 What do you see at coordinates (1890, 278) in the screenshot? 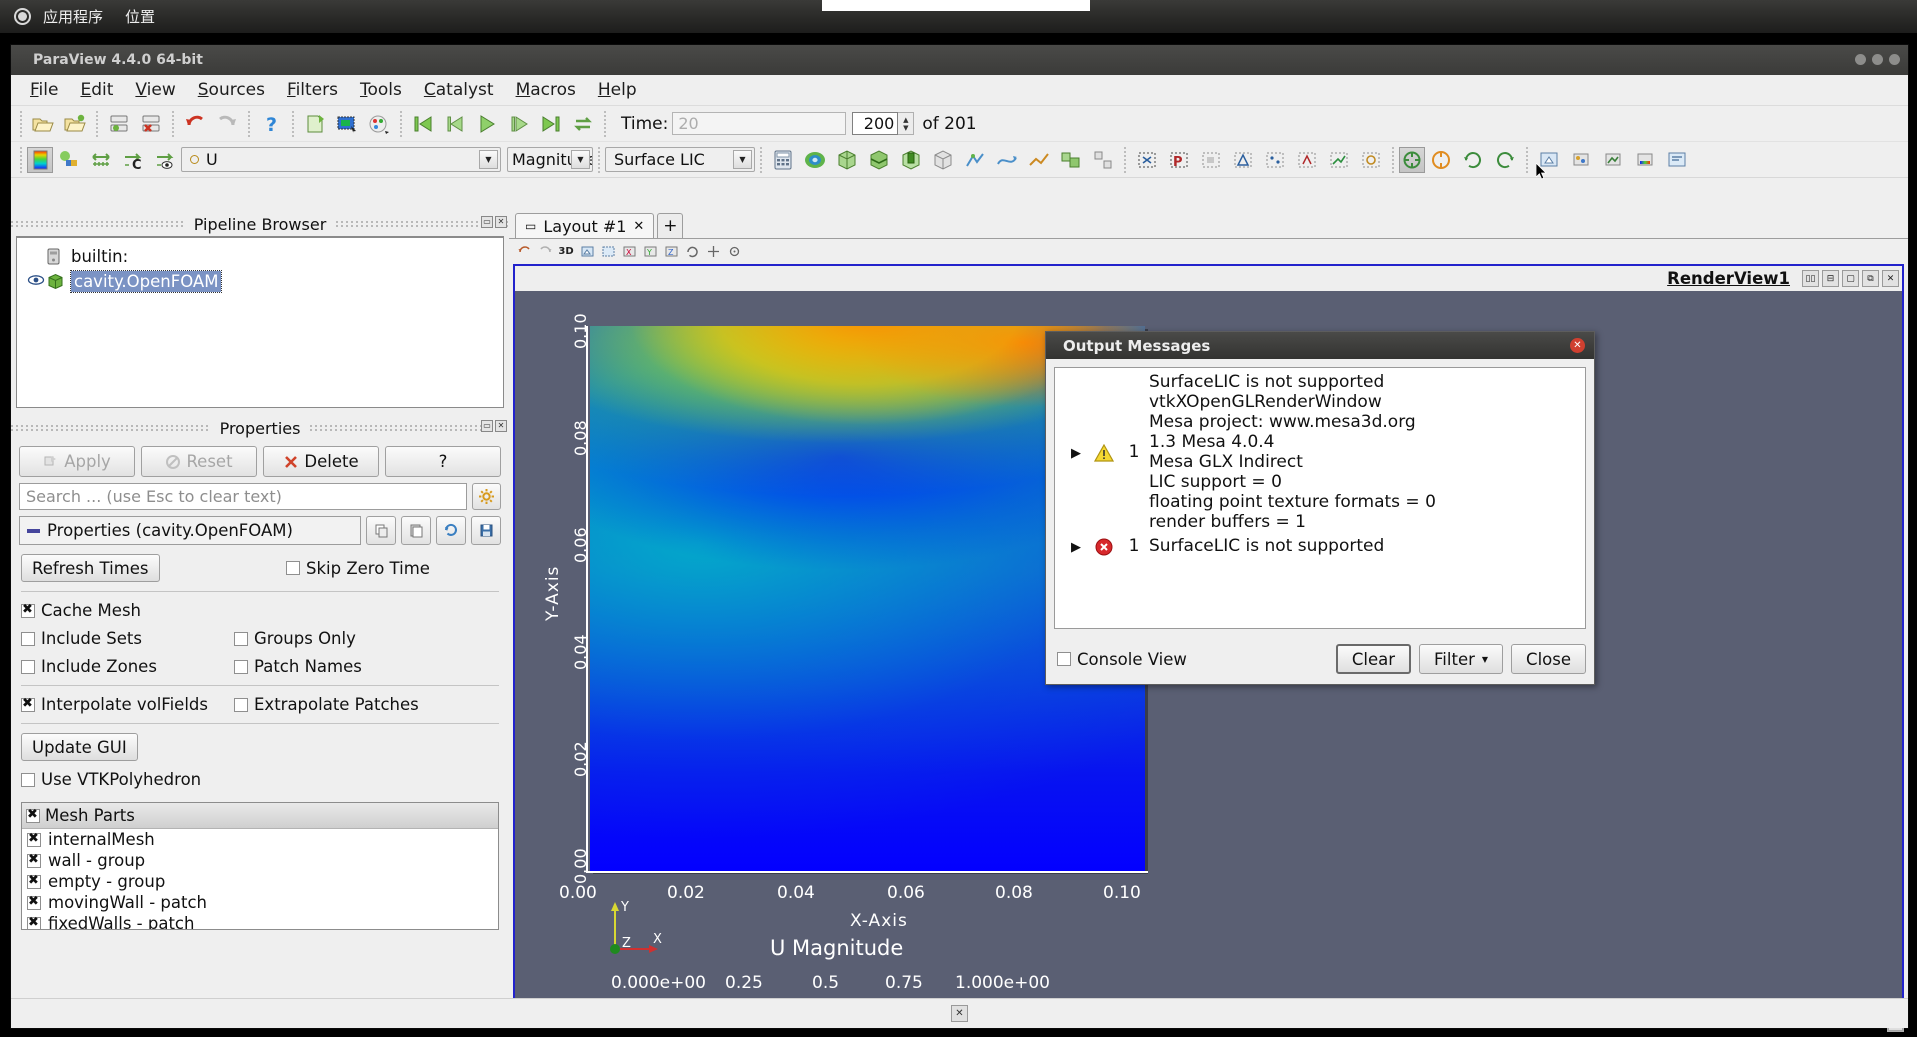
I see `close-view-icon: ✕` at bounding box center [1890, 278].